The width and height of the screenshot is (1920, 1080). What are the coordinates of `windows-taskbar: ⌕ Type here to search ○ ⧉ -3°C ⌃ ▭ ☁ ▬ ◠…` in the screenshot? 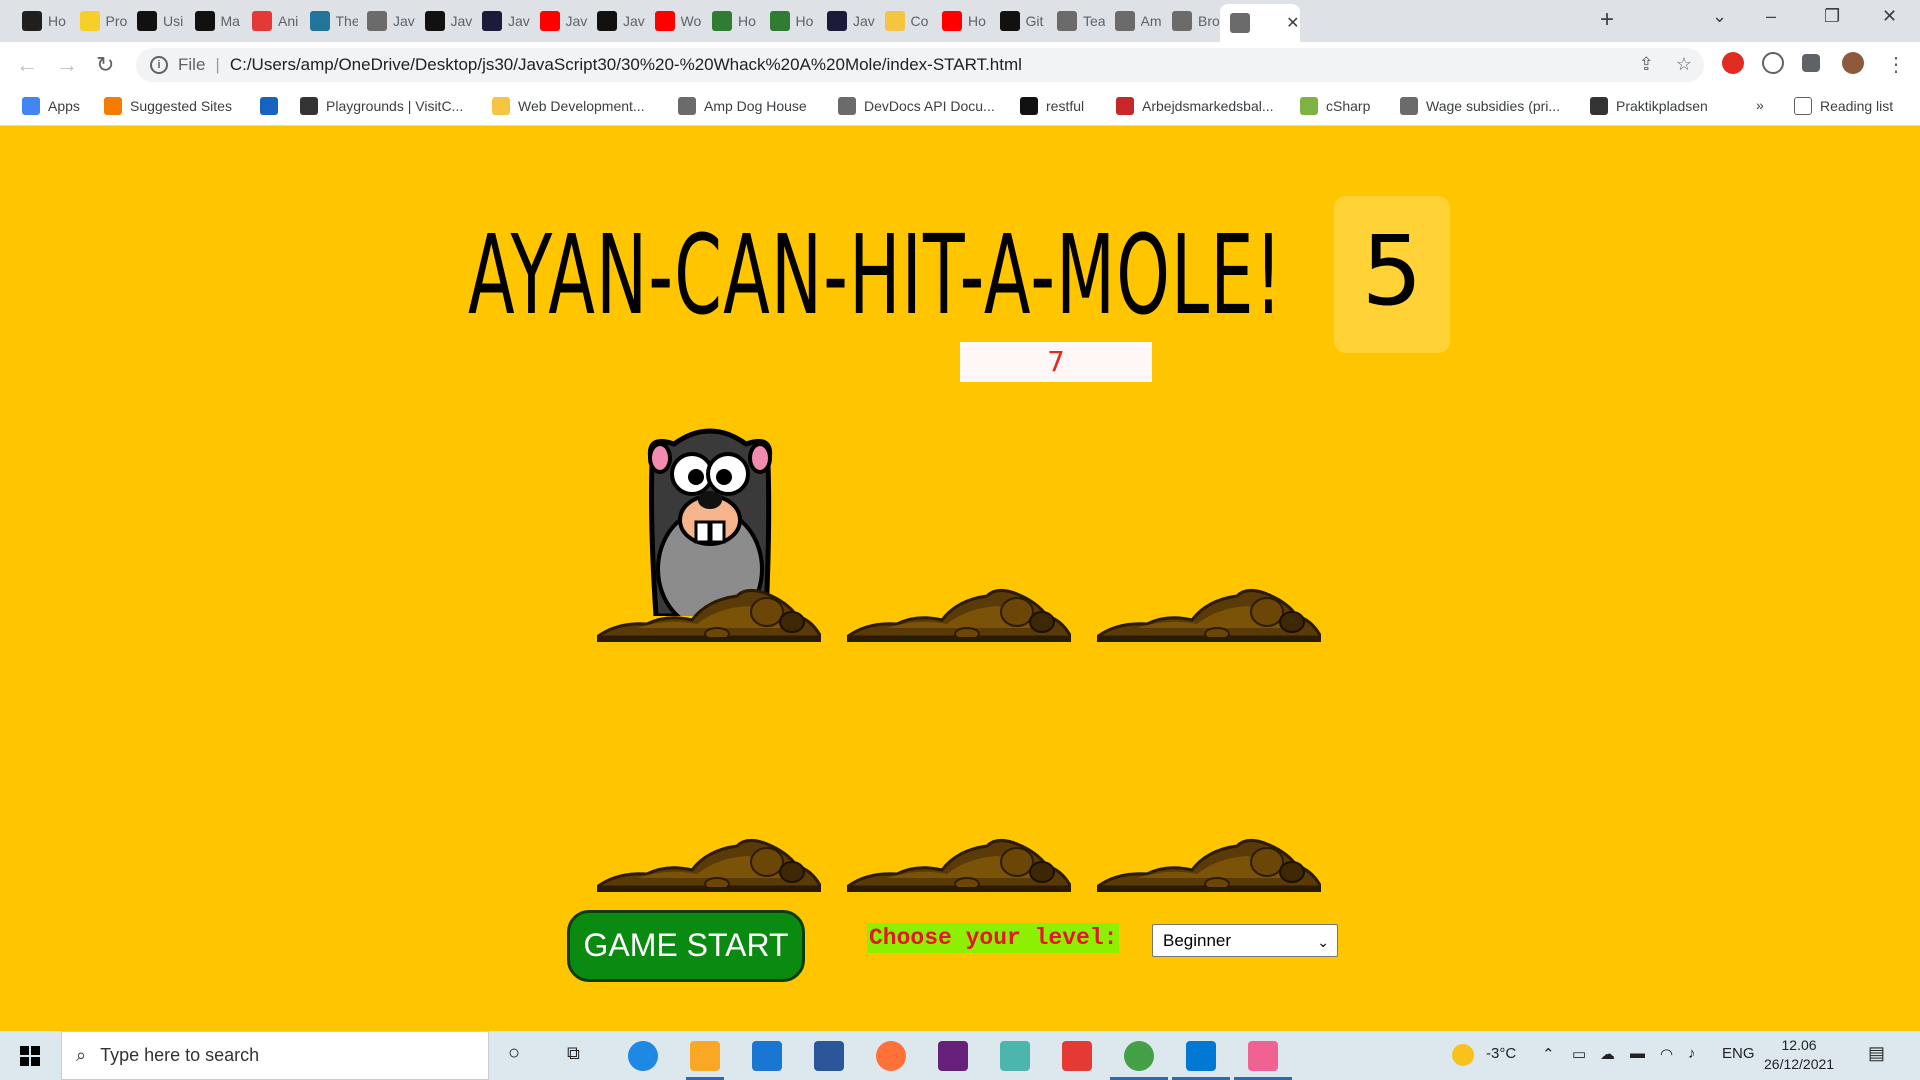 It's located at (960, 1055).